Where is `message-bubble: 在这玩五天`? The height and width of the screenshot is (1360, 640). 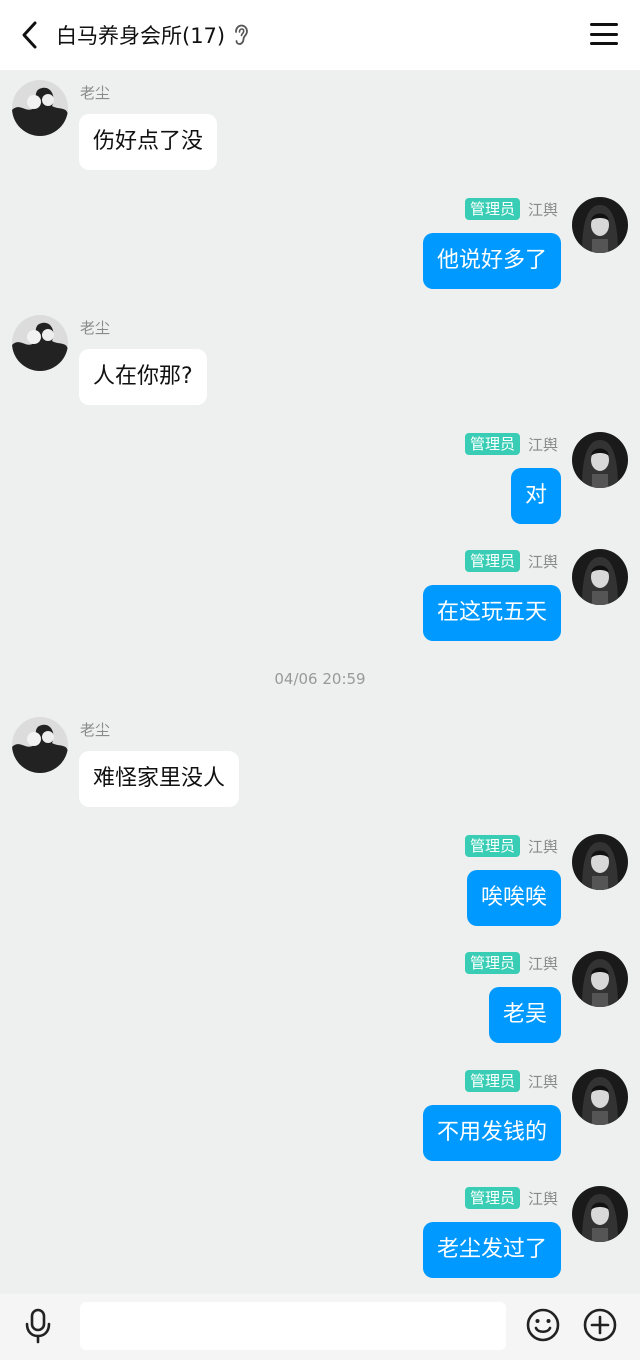 message-bubble: 在这玩五天 is located at coordinates (491, 613).